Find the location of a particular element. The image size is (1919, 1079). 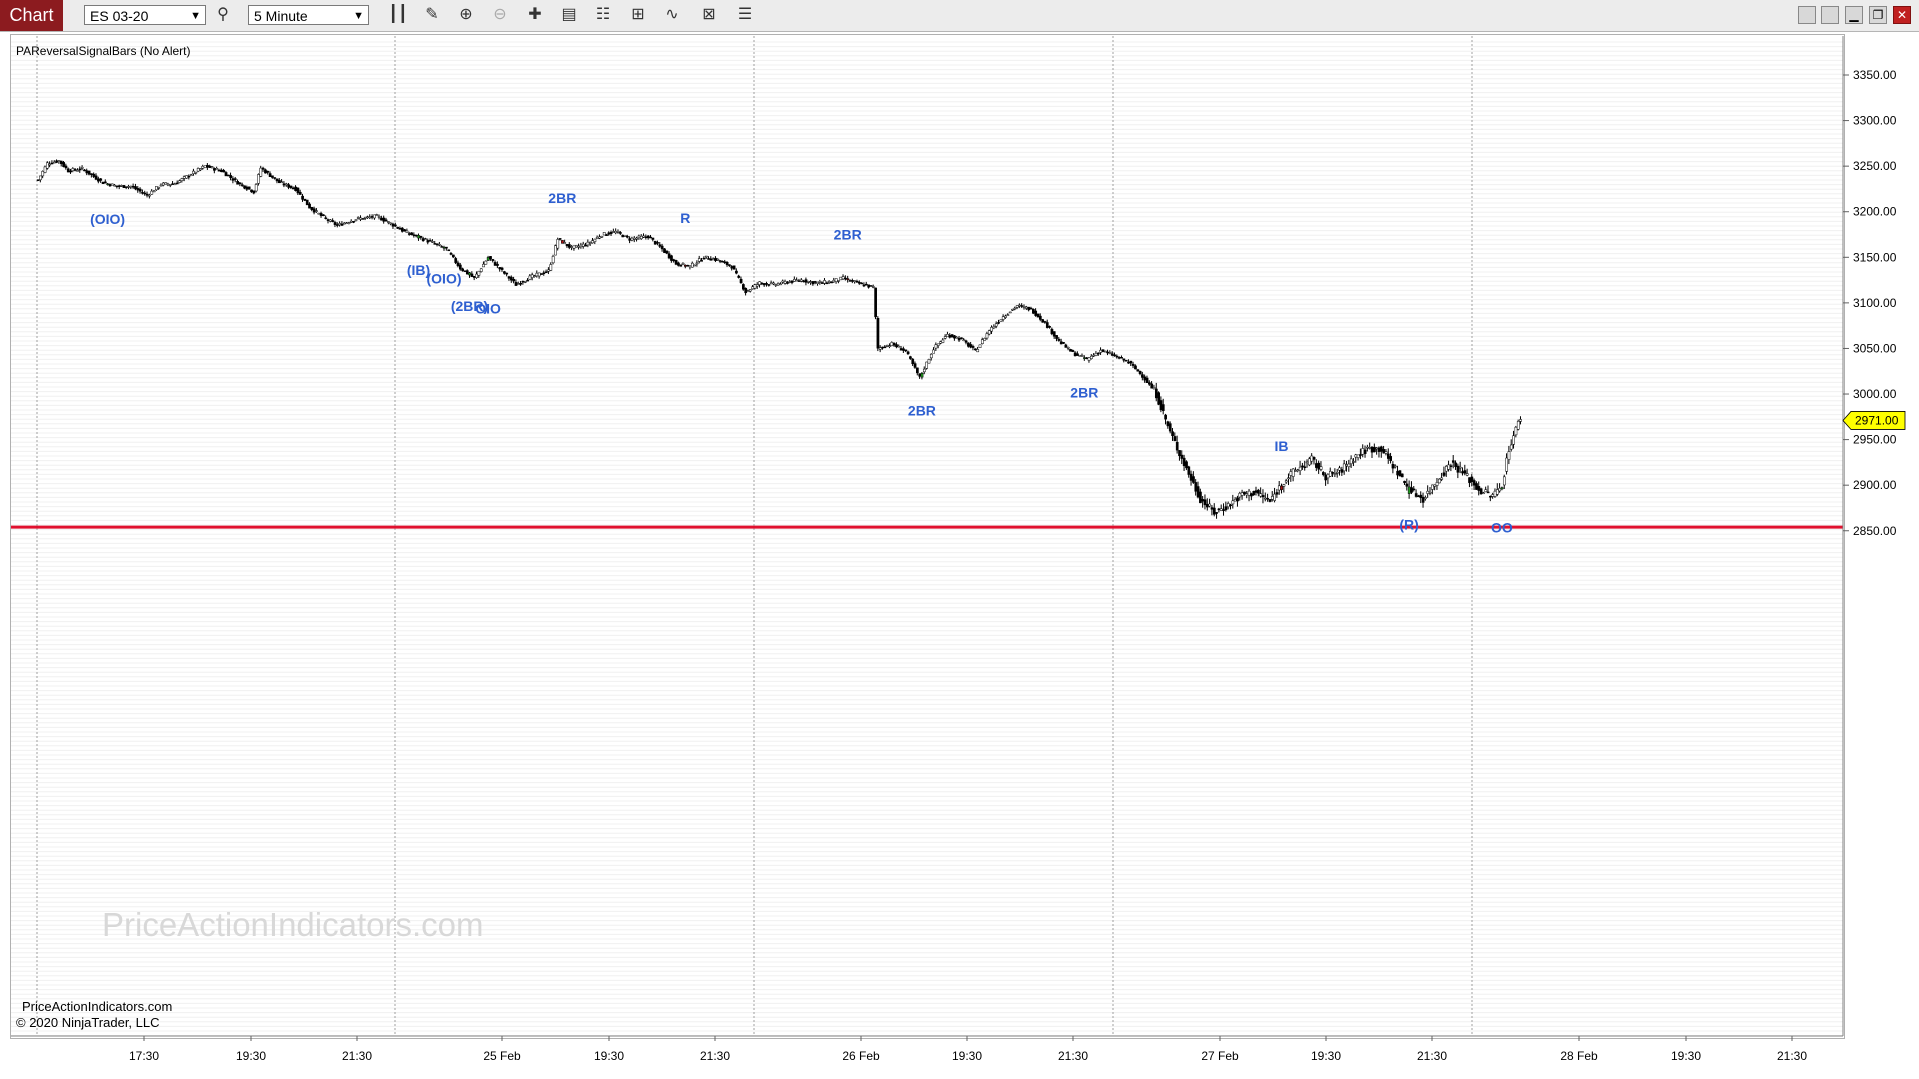

time-tick-label: 25 Feb is located at coordinates (502, 1056).